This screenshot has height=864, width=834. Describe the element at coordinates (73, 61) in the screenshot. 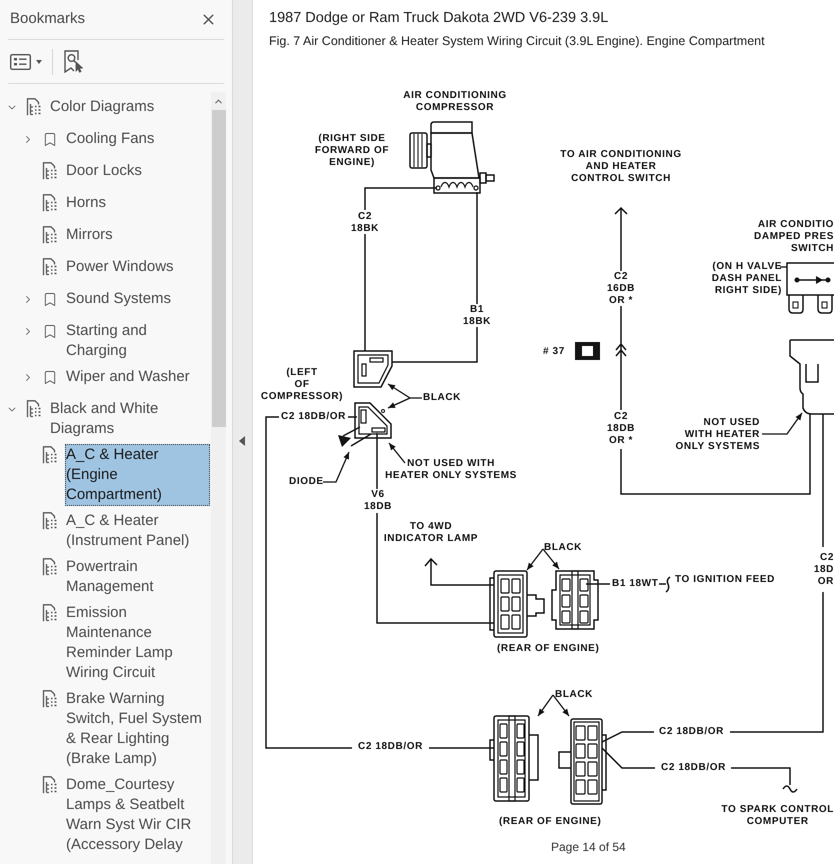

I see `bookmark-search-icon` at that location.